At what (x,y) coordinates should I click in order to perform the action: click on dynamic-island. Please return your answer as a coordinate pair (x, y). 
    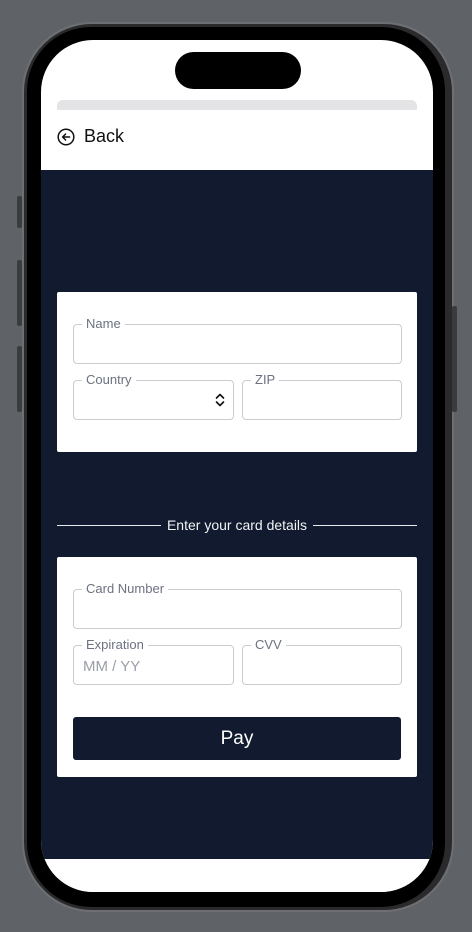
    Looking at the image, I should click on (238, 70).